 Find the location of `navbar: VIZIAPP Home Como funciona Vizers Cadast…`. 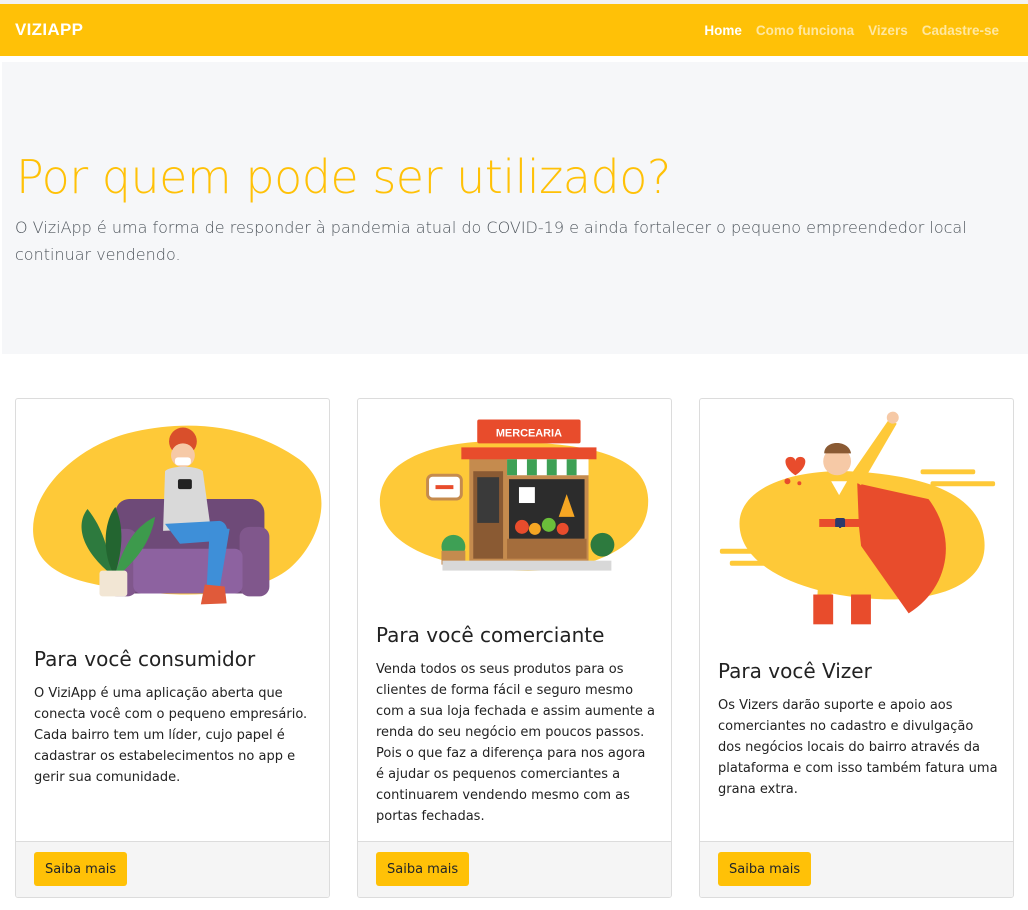

navbar: VIZIAPP Home Como funciona Vizers Cadast… is located at coordinates (514, 30).